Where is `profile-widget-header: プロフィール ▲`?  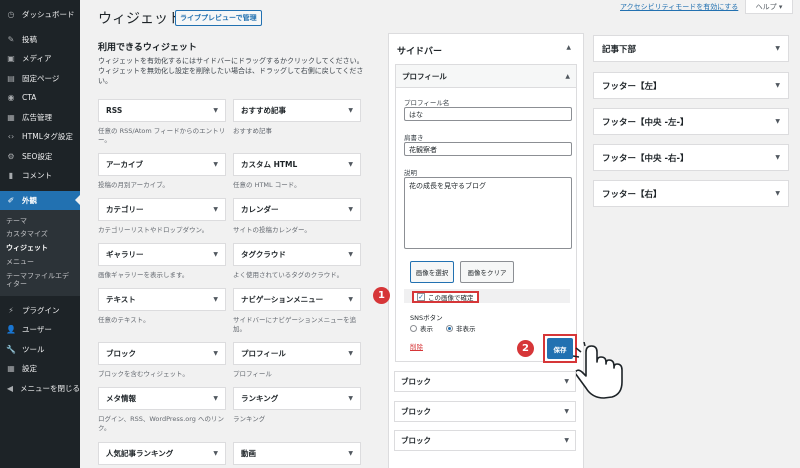
profile-widget-header: プロフィール ▲ is located at coordinates (486, 76).